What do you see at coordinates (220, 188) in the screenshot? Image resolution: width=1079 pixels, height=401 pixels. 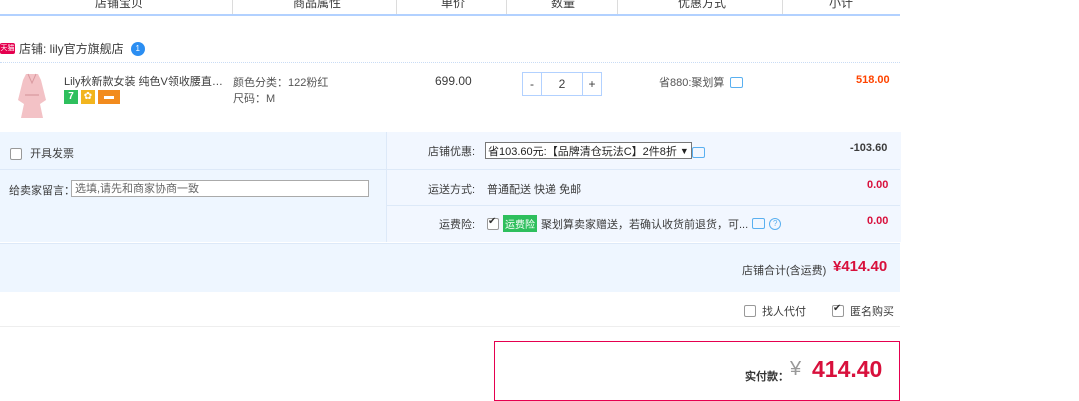 I see `seller-message-input: 选填,请先和商家协商一致` at bounding box center [220, 188].